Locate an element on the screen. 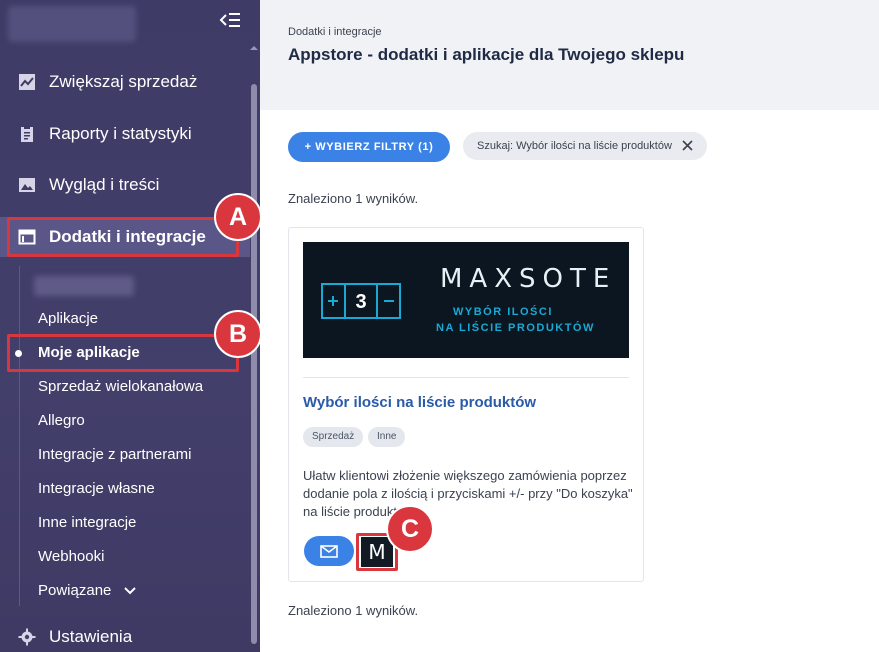 This screenshot has height=652, width=879. tag-badge: Inne is located at coordinates (387, 437).